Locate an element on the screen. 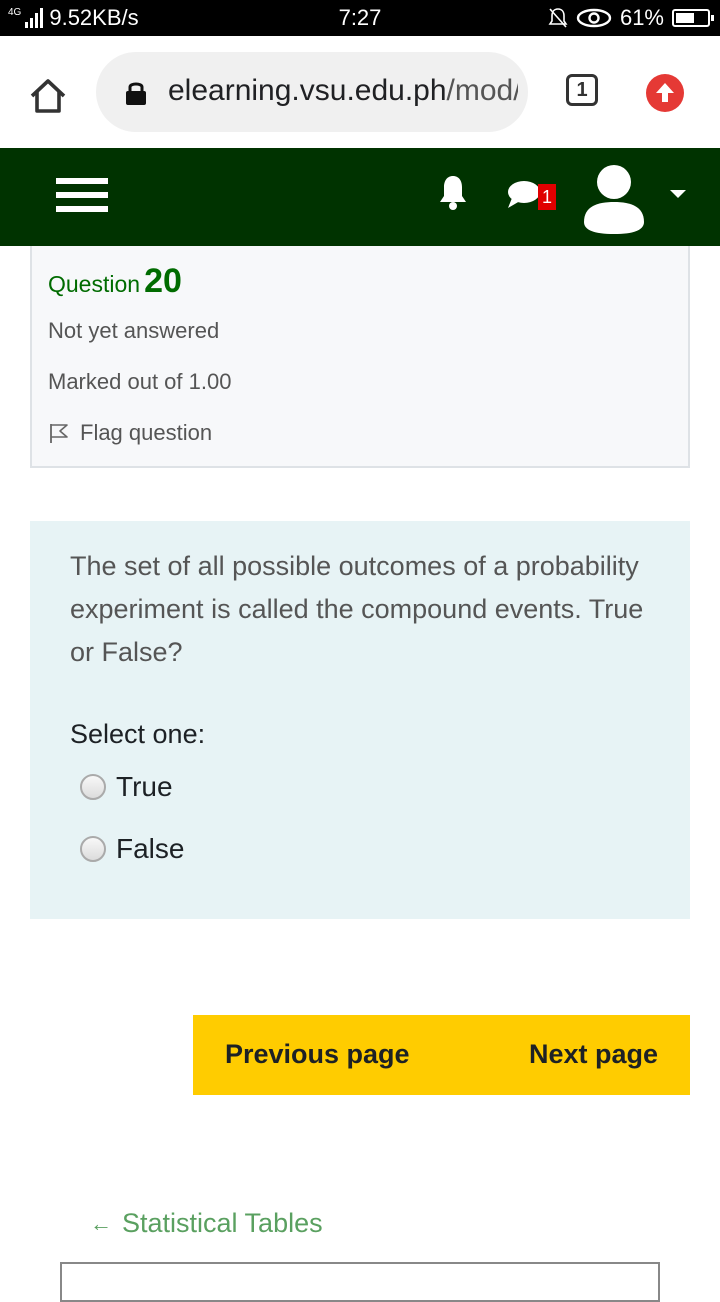 Image resolution: width=720 pixels, height=1302 pixels. answer-label-false: False is located at coordinates (150, 848).